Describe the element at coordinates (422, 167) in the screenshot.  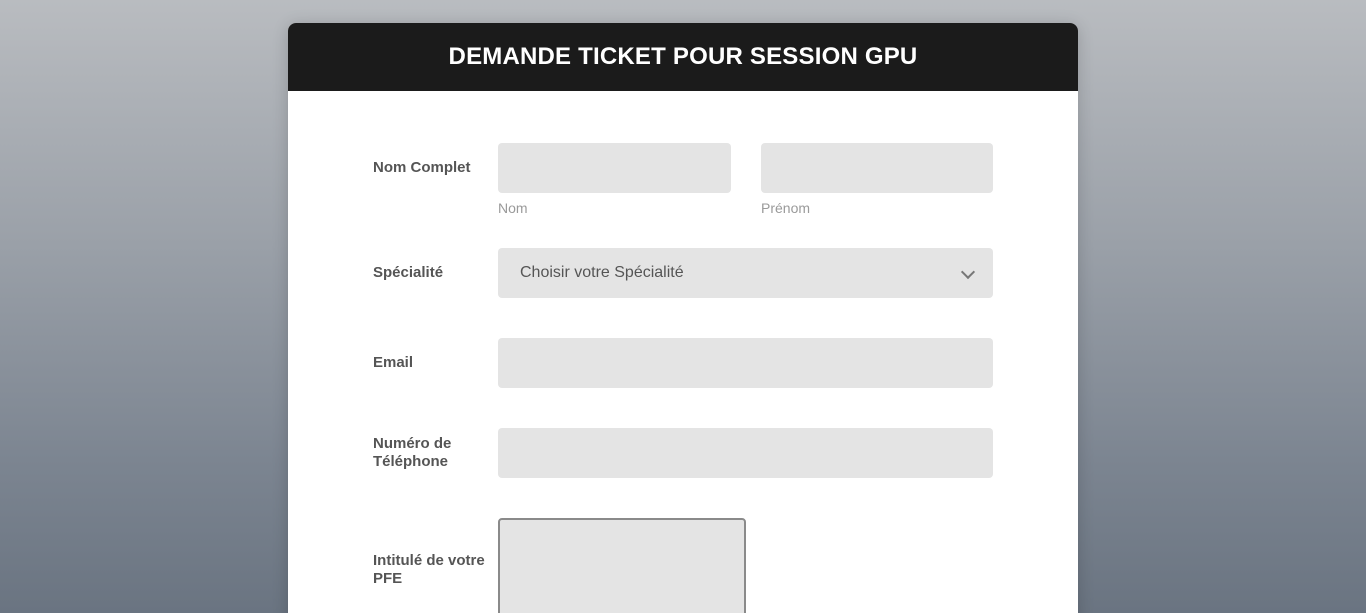
I see `full-name-label: Nom Complet` at that location.